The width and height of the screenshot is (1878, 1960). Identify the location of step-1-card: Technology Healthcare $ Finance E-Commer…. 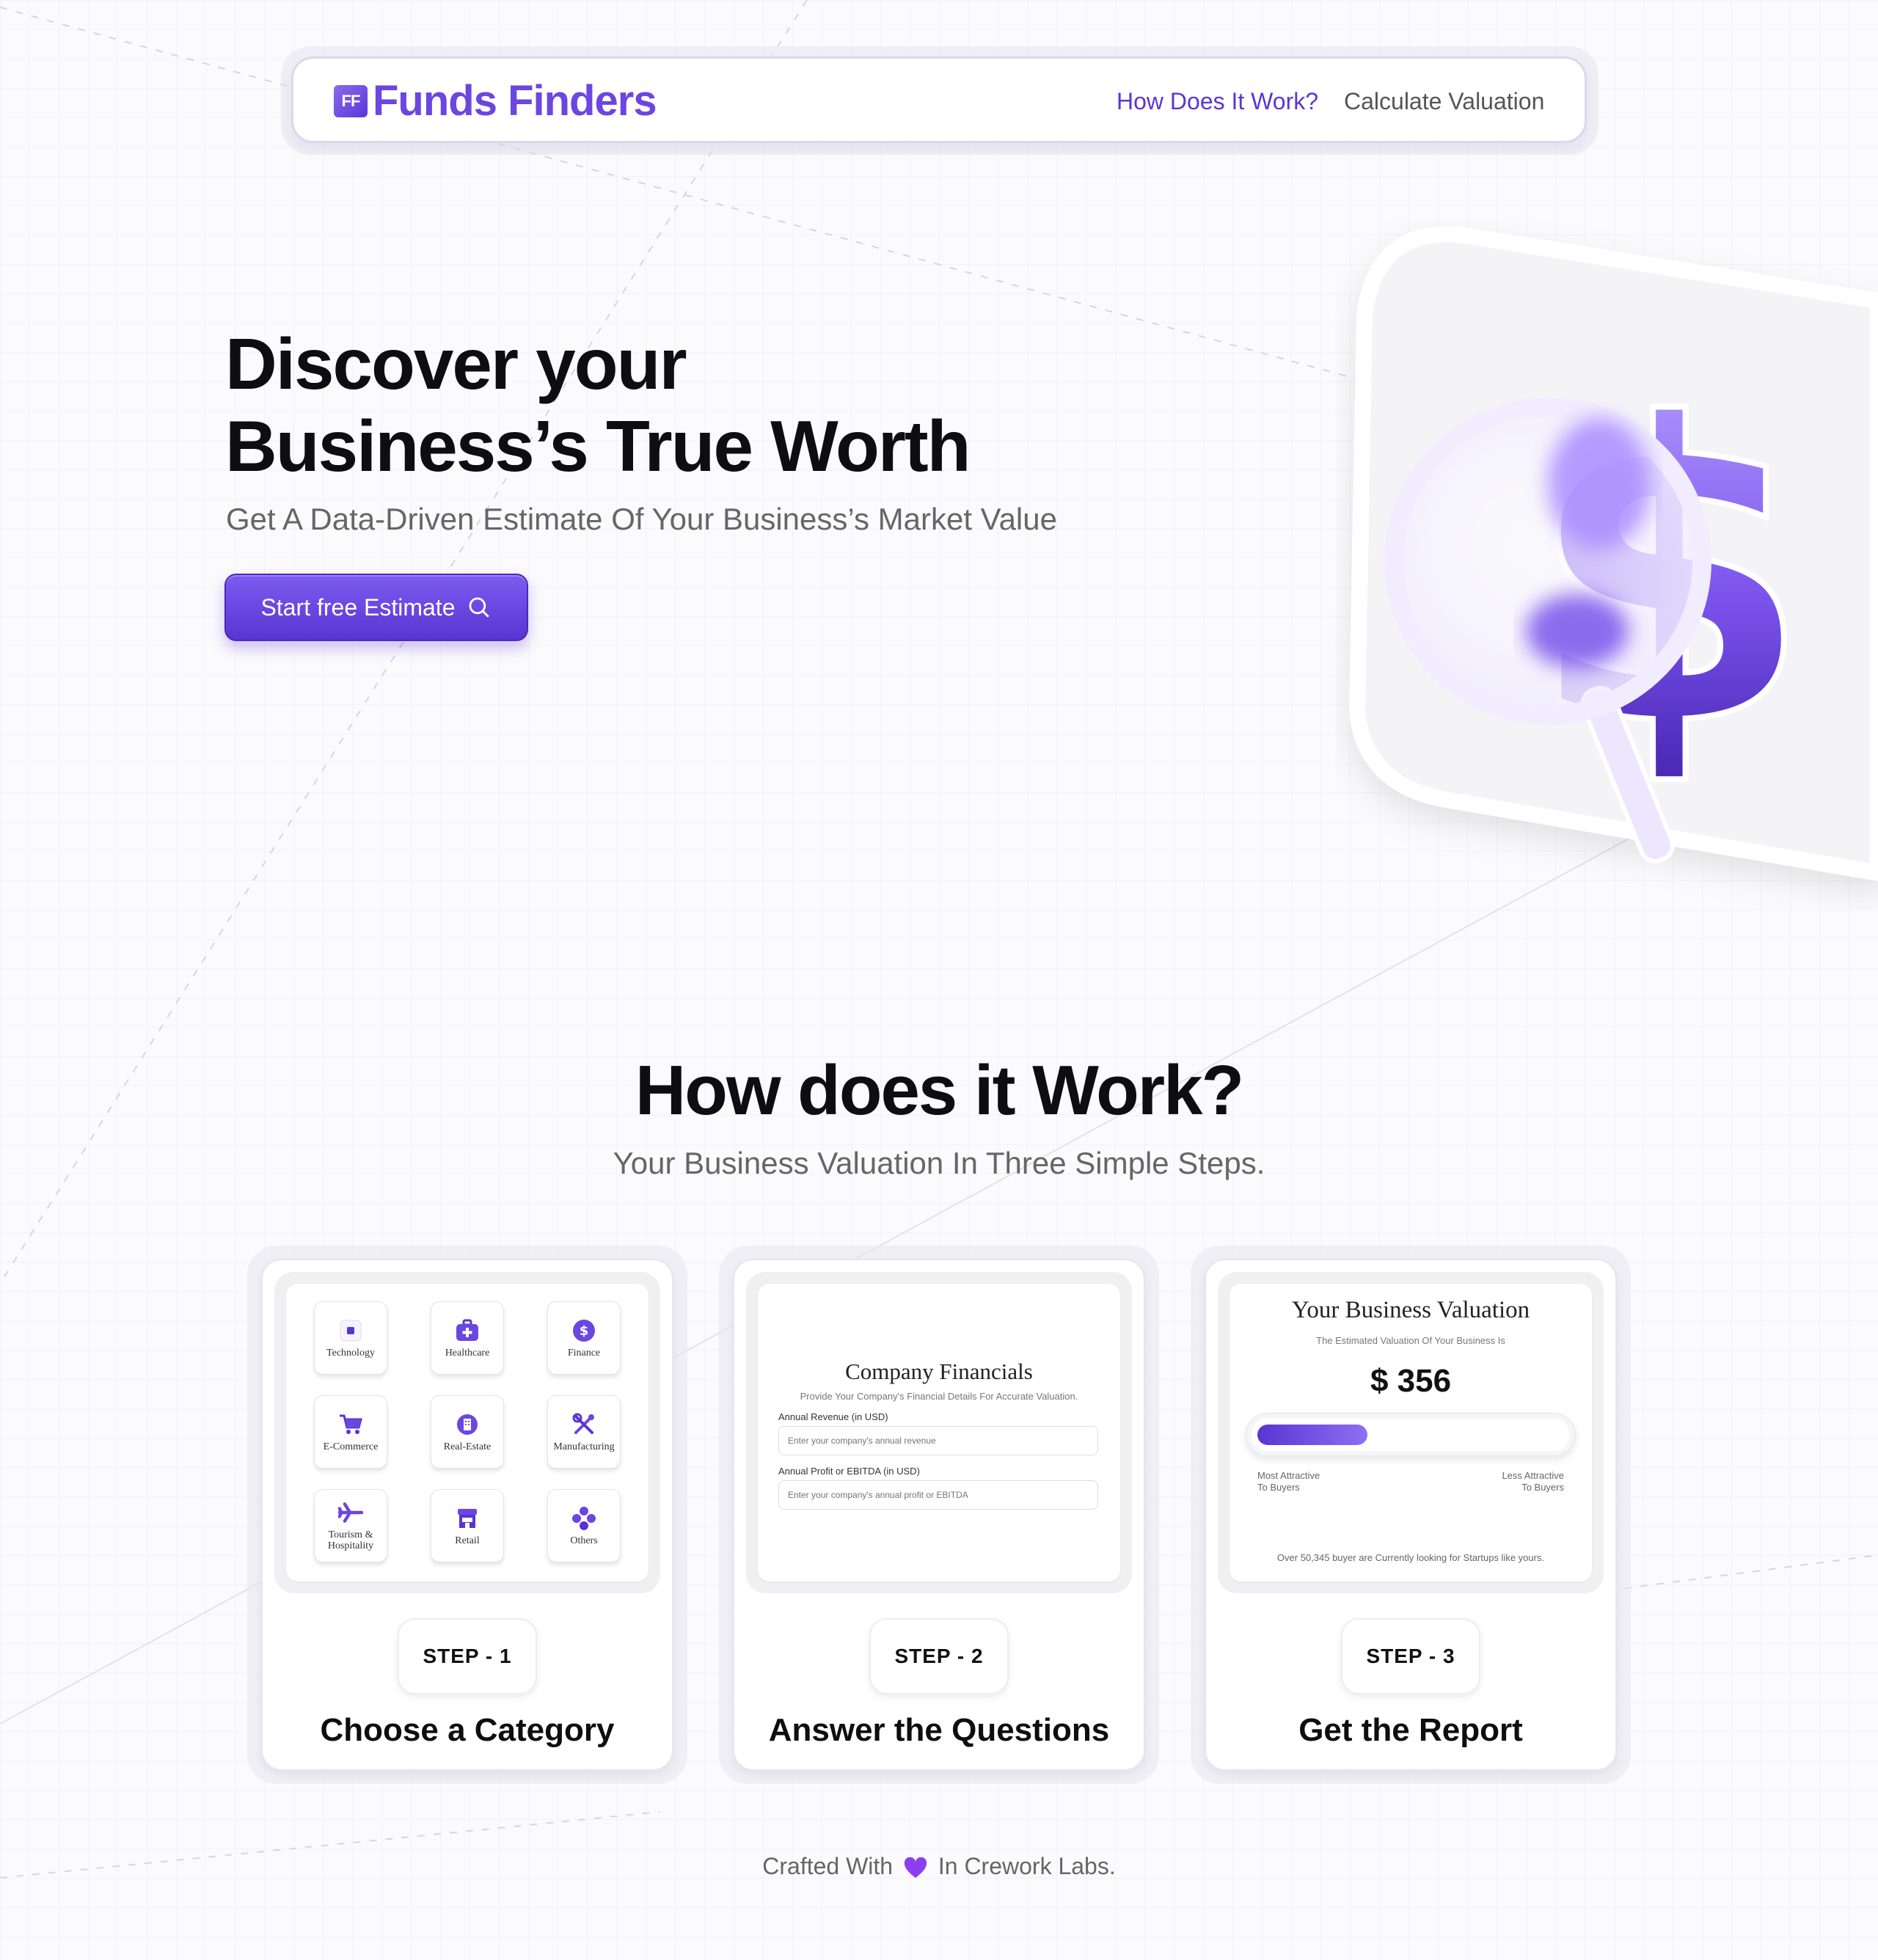
(467, 1515).